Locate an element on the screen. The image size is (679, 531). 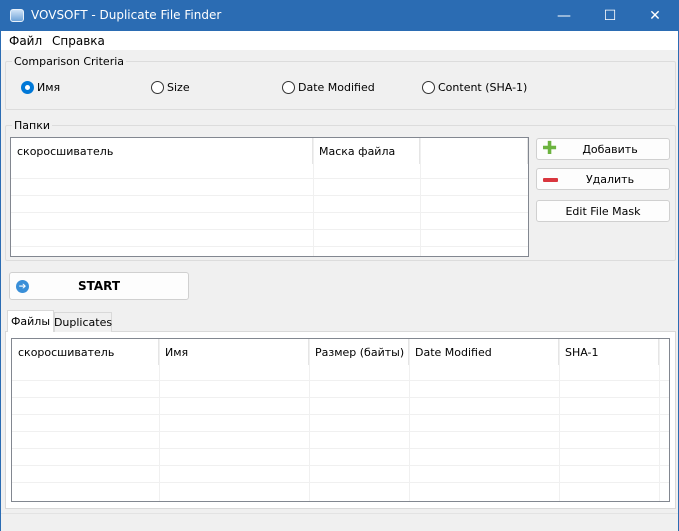
radio-label: Имя is located at coordinates (49, 87).